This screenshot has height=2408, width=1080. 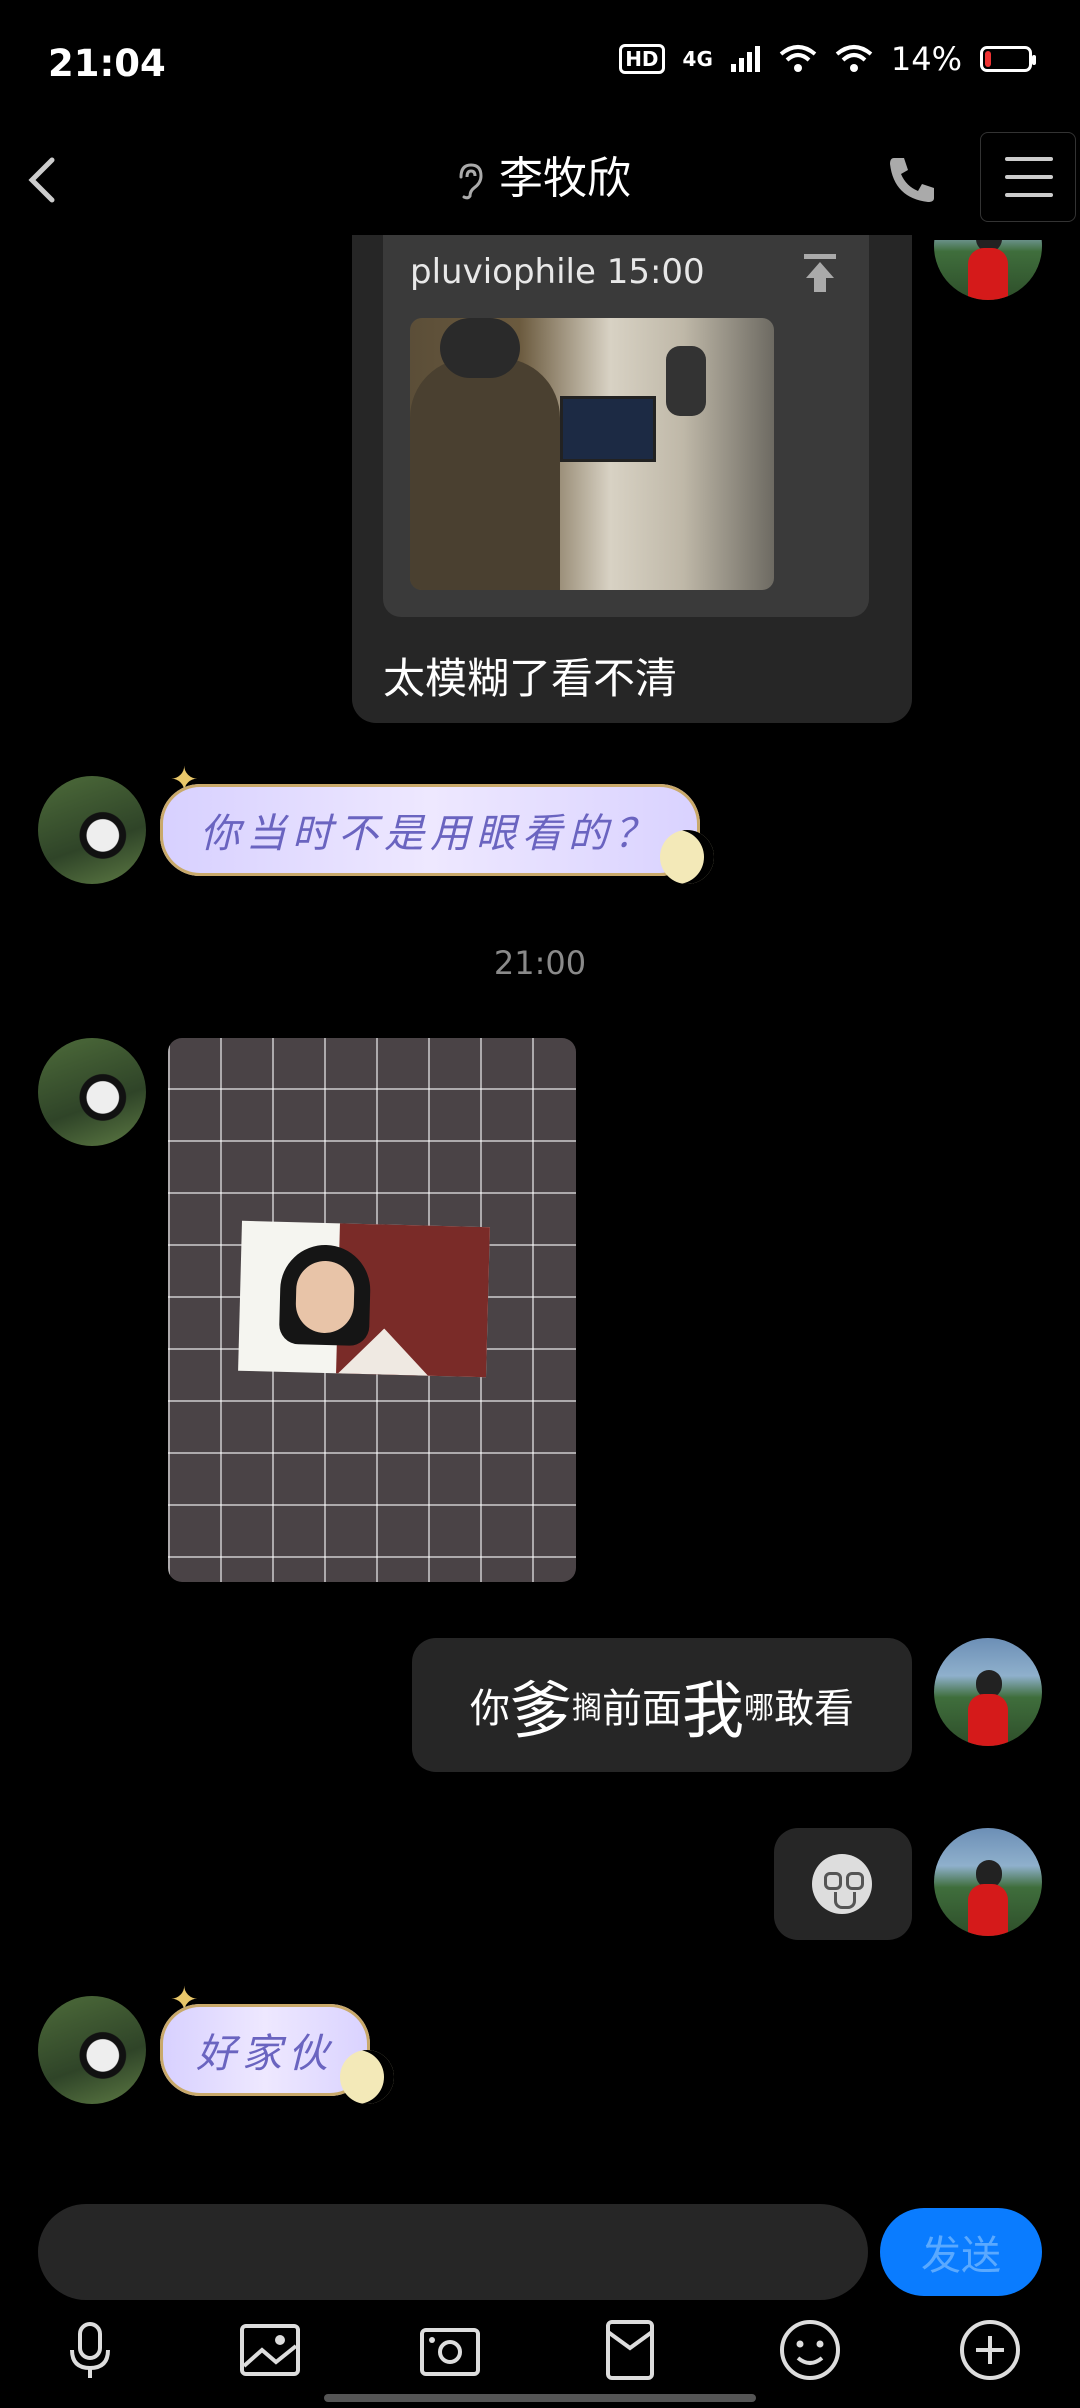 What do you see at coordinates (713, 1710) in the screenshot?
I see `message-text-part: 我` at bounding box center [713, 1710].